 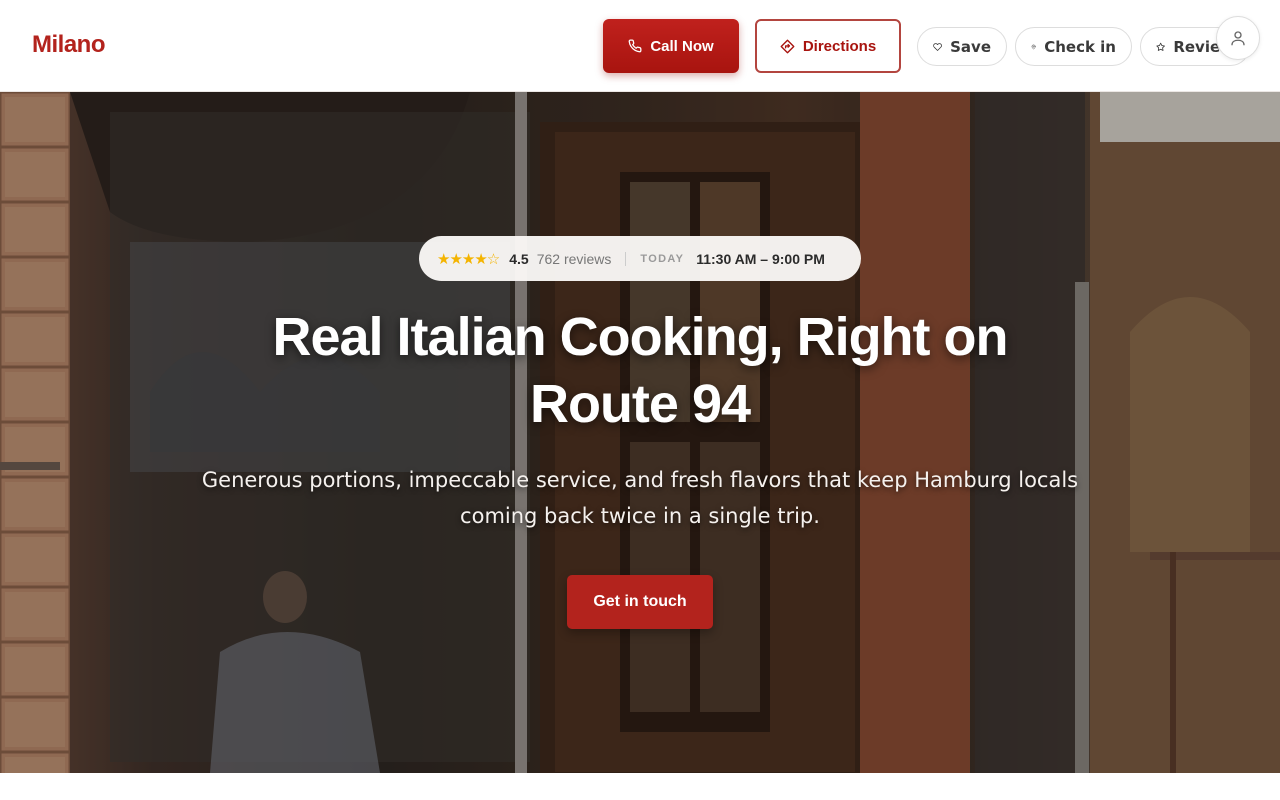 What do you see at coordinates (937, 46) in the screenshot?
I see `heart-icon` at bounding box center [937, 46].